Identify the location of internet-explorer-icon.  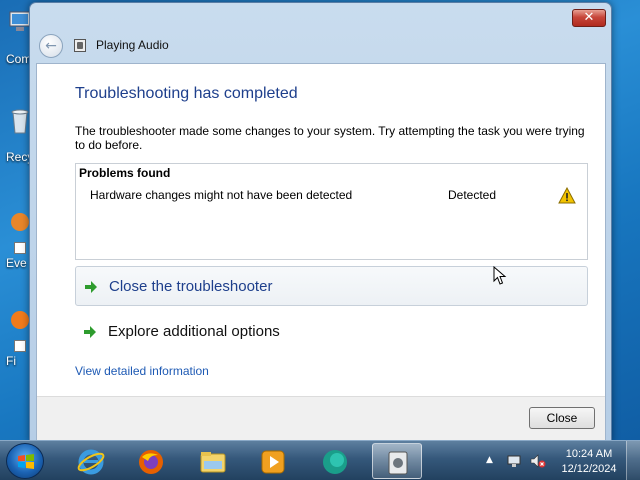
(91, 462).